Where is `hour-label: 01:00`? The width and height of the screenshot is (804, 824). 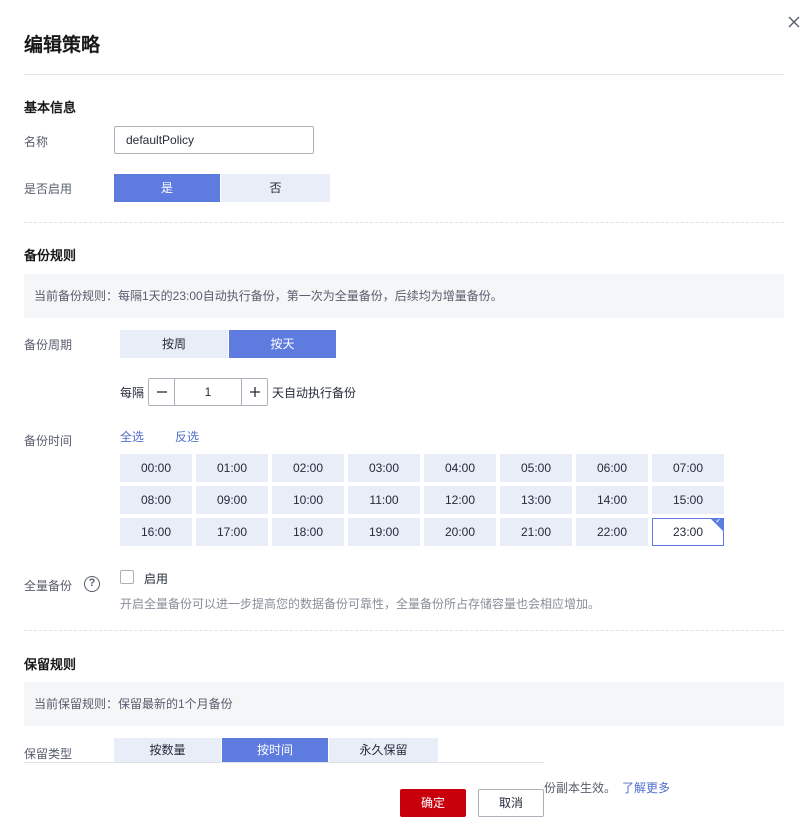 hour-label: 01:00 is located at coordinates (232, 468).